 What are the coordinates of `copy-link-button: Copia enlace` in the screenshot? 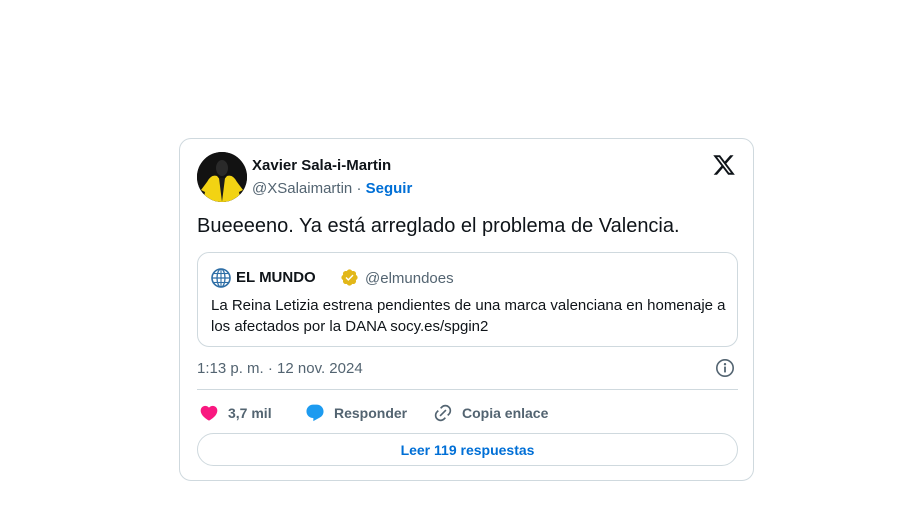 It's located at (490, 413).